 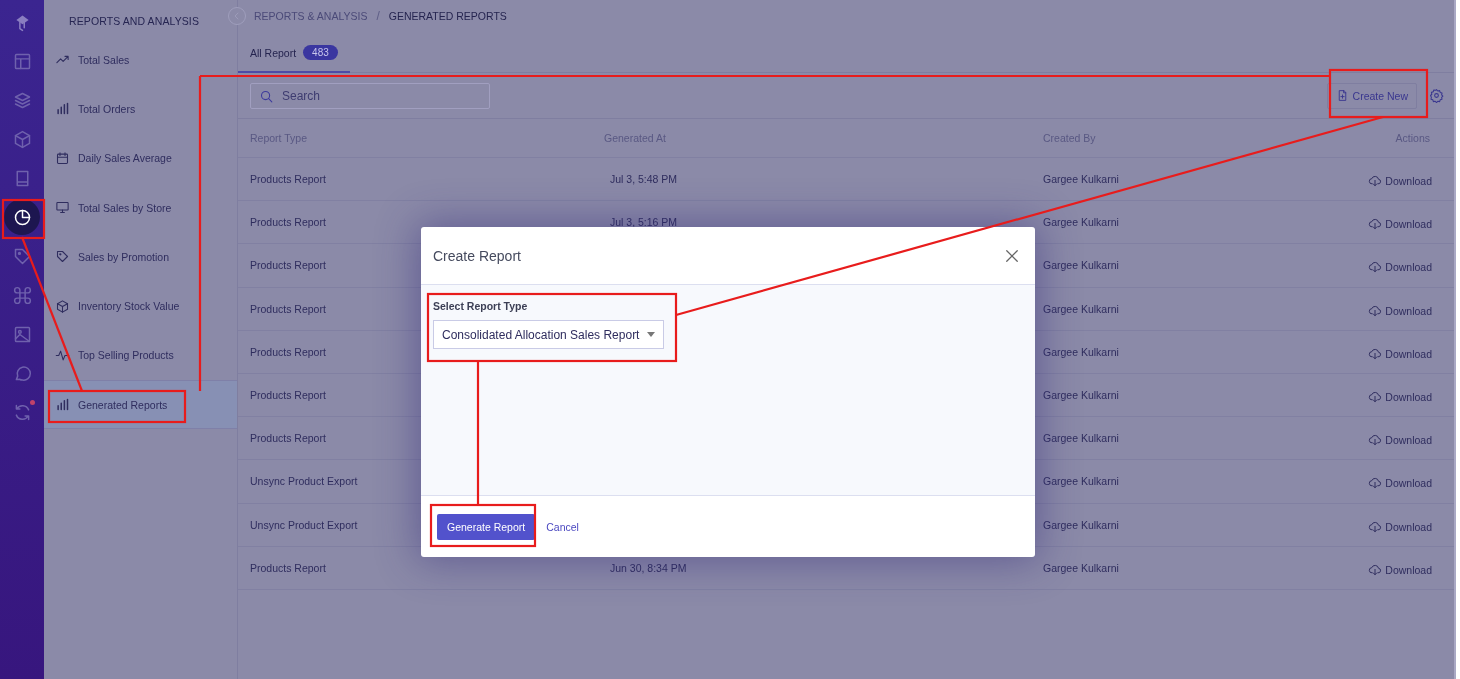 I want to click on table-cell-text: Jul 3, 5:16 PM, so click(x=644, y=222).